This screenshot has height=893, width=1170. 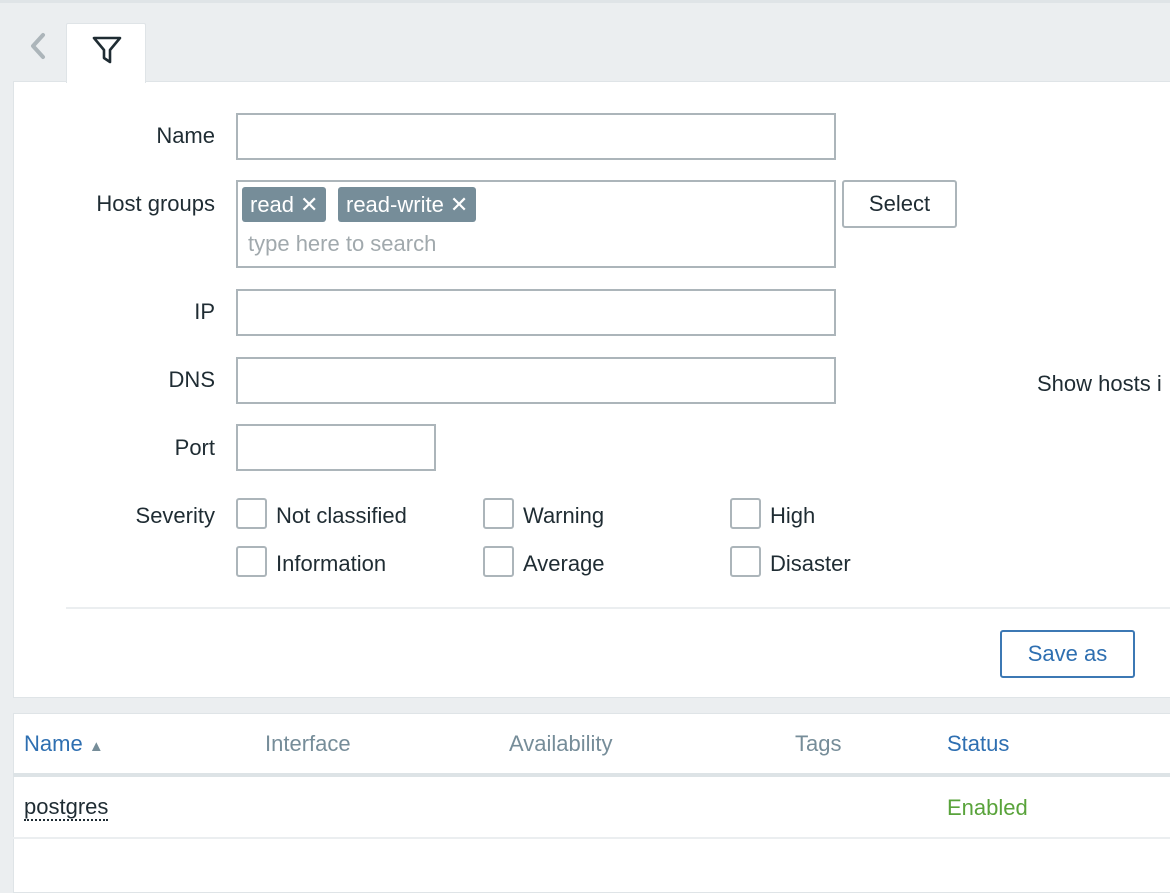 What do you see at coordinates (175, 515) in the screenshot?
I see `severity-label: Severity` at bounding box center [175, 515].